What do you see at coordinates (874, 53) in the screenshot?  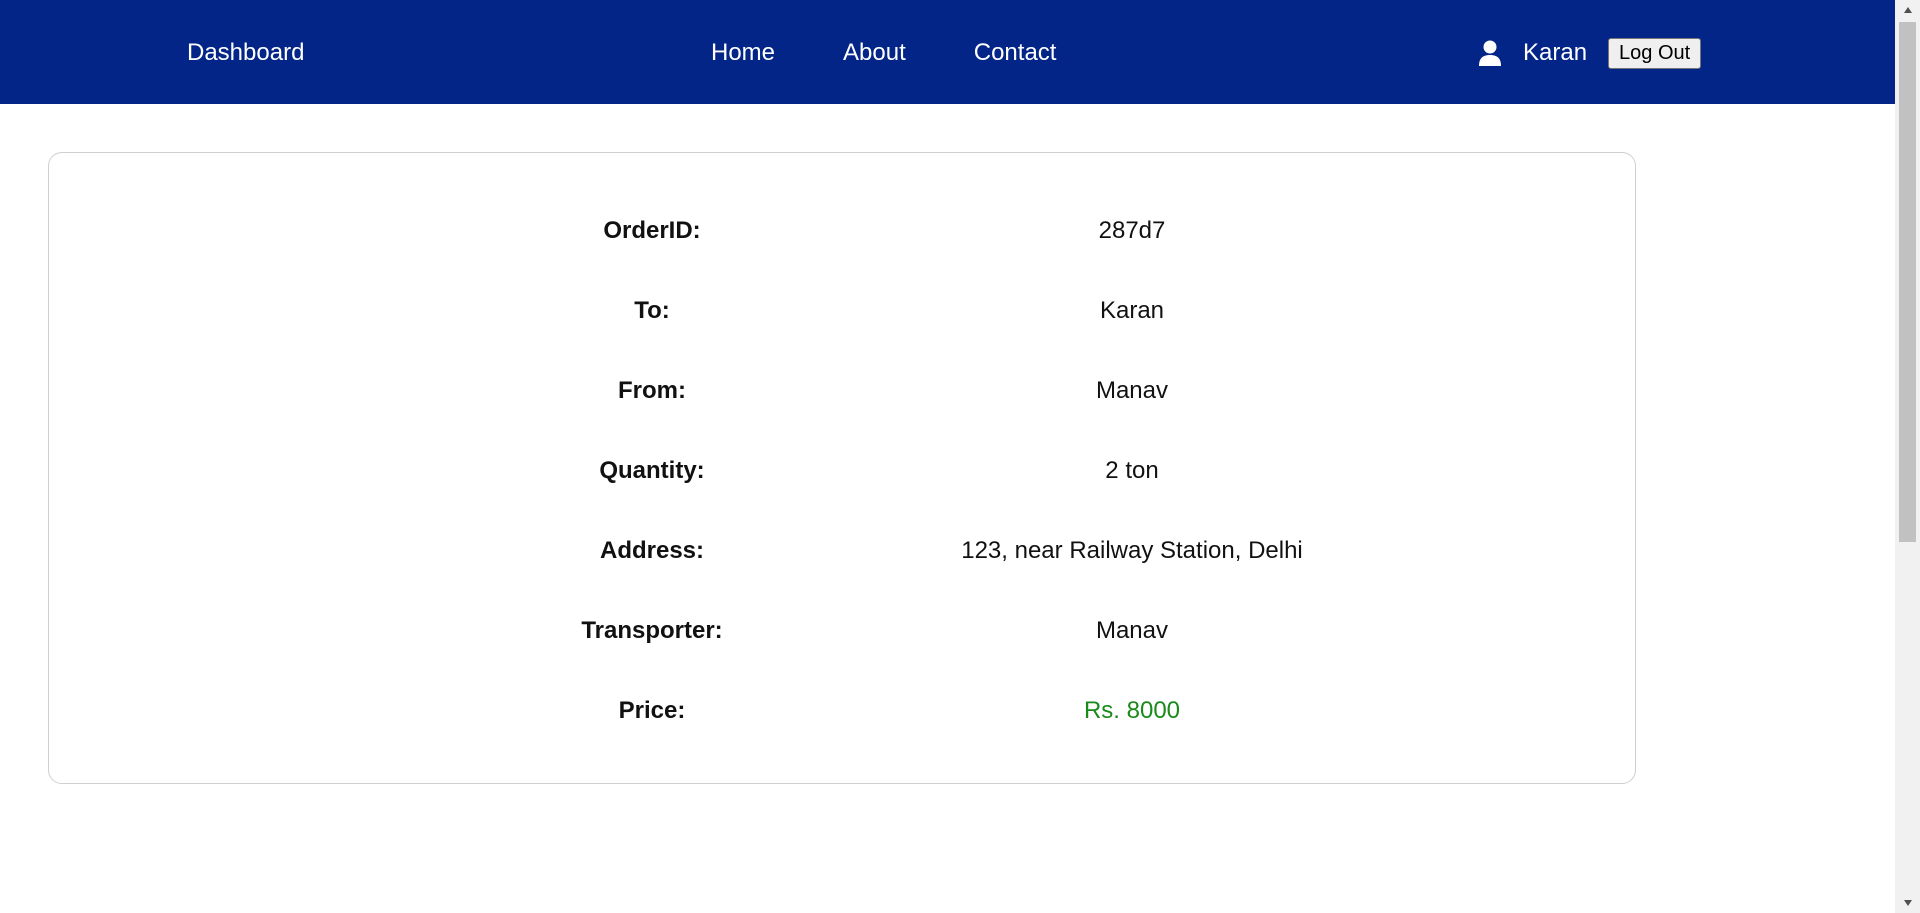 I see `nav-about-link: About` at bounding box center [874, 53].